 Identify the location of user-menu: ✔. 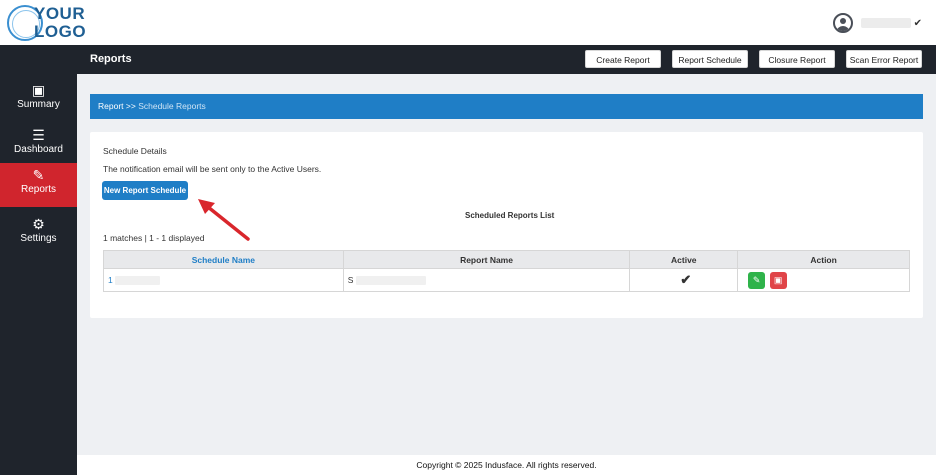
(877, 23).